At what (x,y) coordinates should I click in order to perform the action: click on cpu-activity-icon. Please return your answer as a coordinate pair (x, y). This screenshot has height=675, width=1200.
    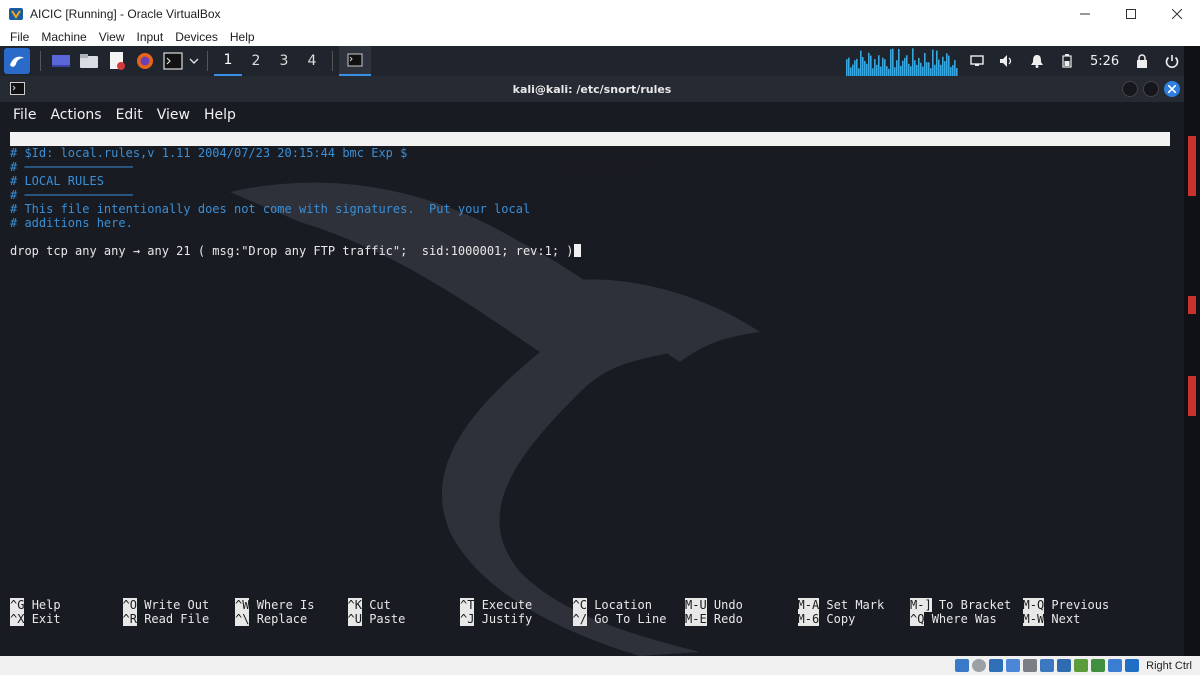
    Looking at the image, I should click on (1098, 665).